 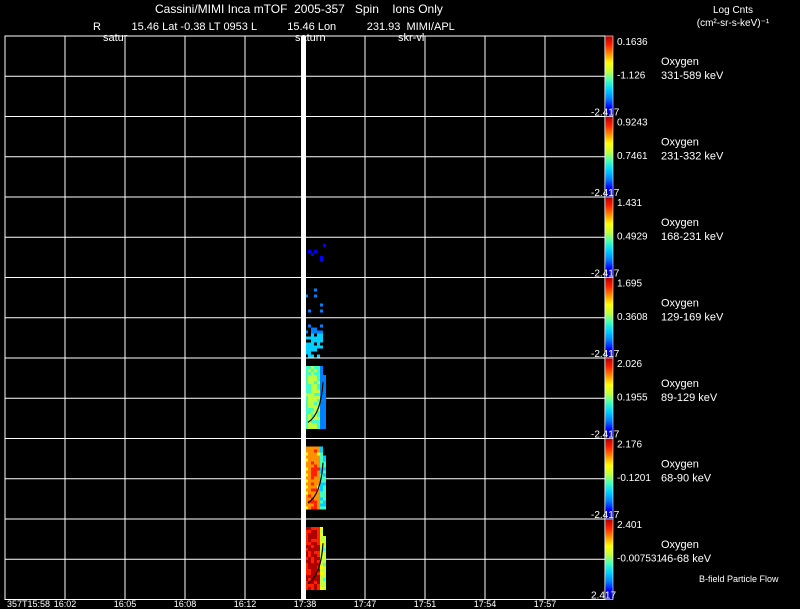 I want to click on data-gap-bar, so click(x=303, y=318).